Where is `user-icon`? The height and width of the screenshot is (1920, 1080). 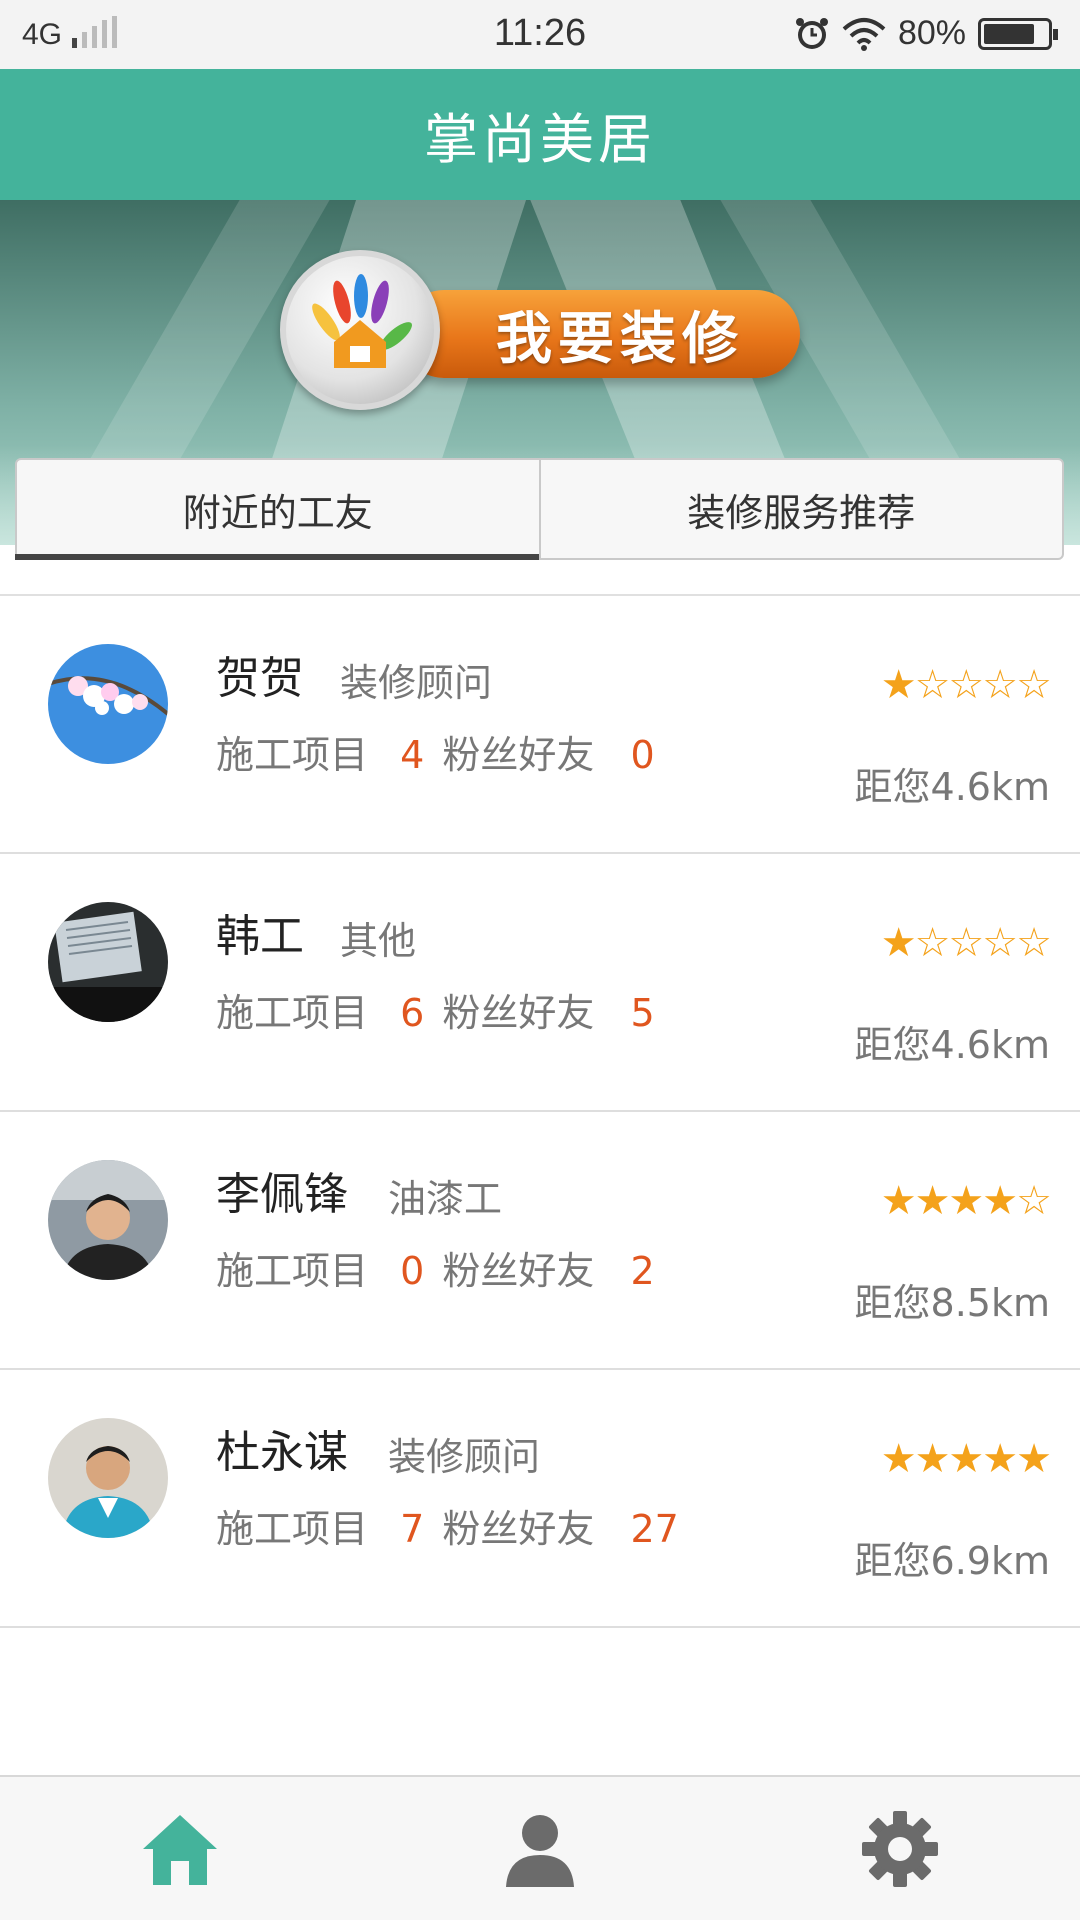 user-icon is located at coordinates (540, 1850).